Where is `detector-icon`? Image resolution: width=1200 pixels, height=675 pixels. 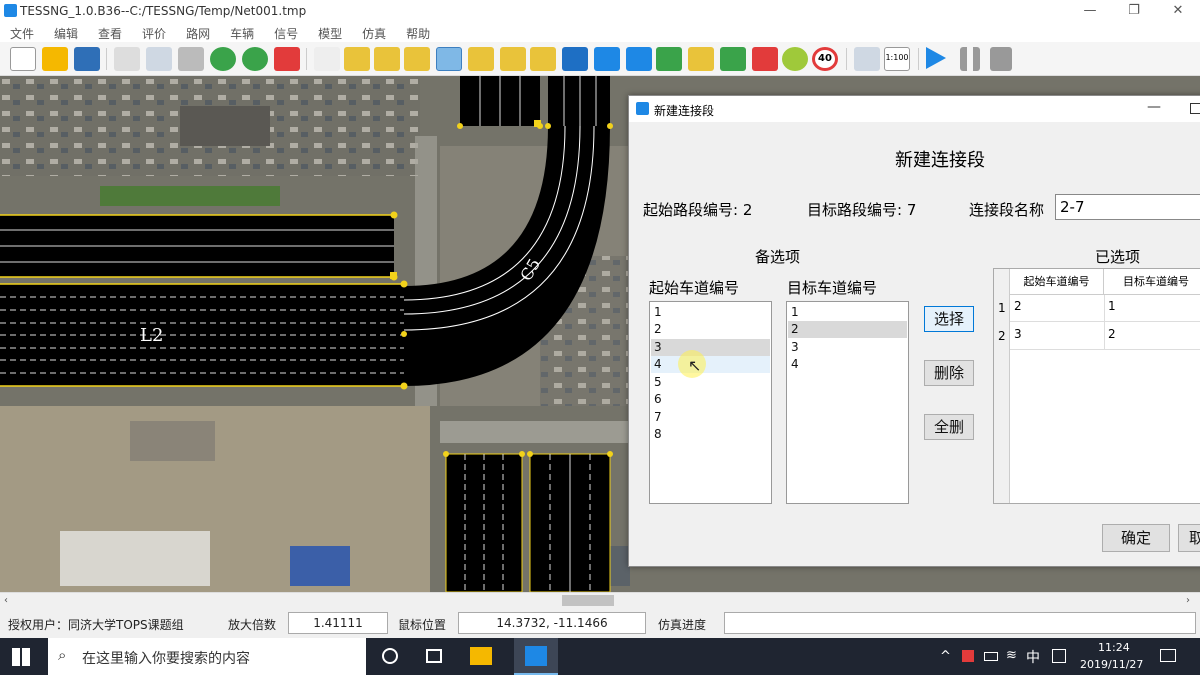
detector-icon is located at coordinates (733, 59).